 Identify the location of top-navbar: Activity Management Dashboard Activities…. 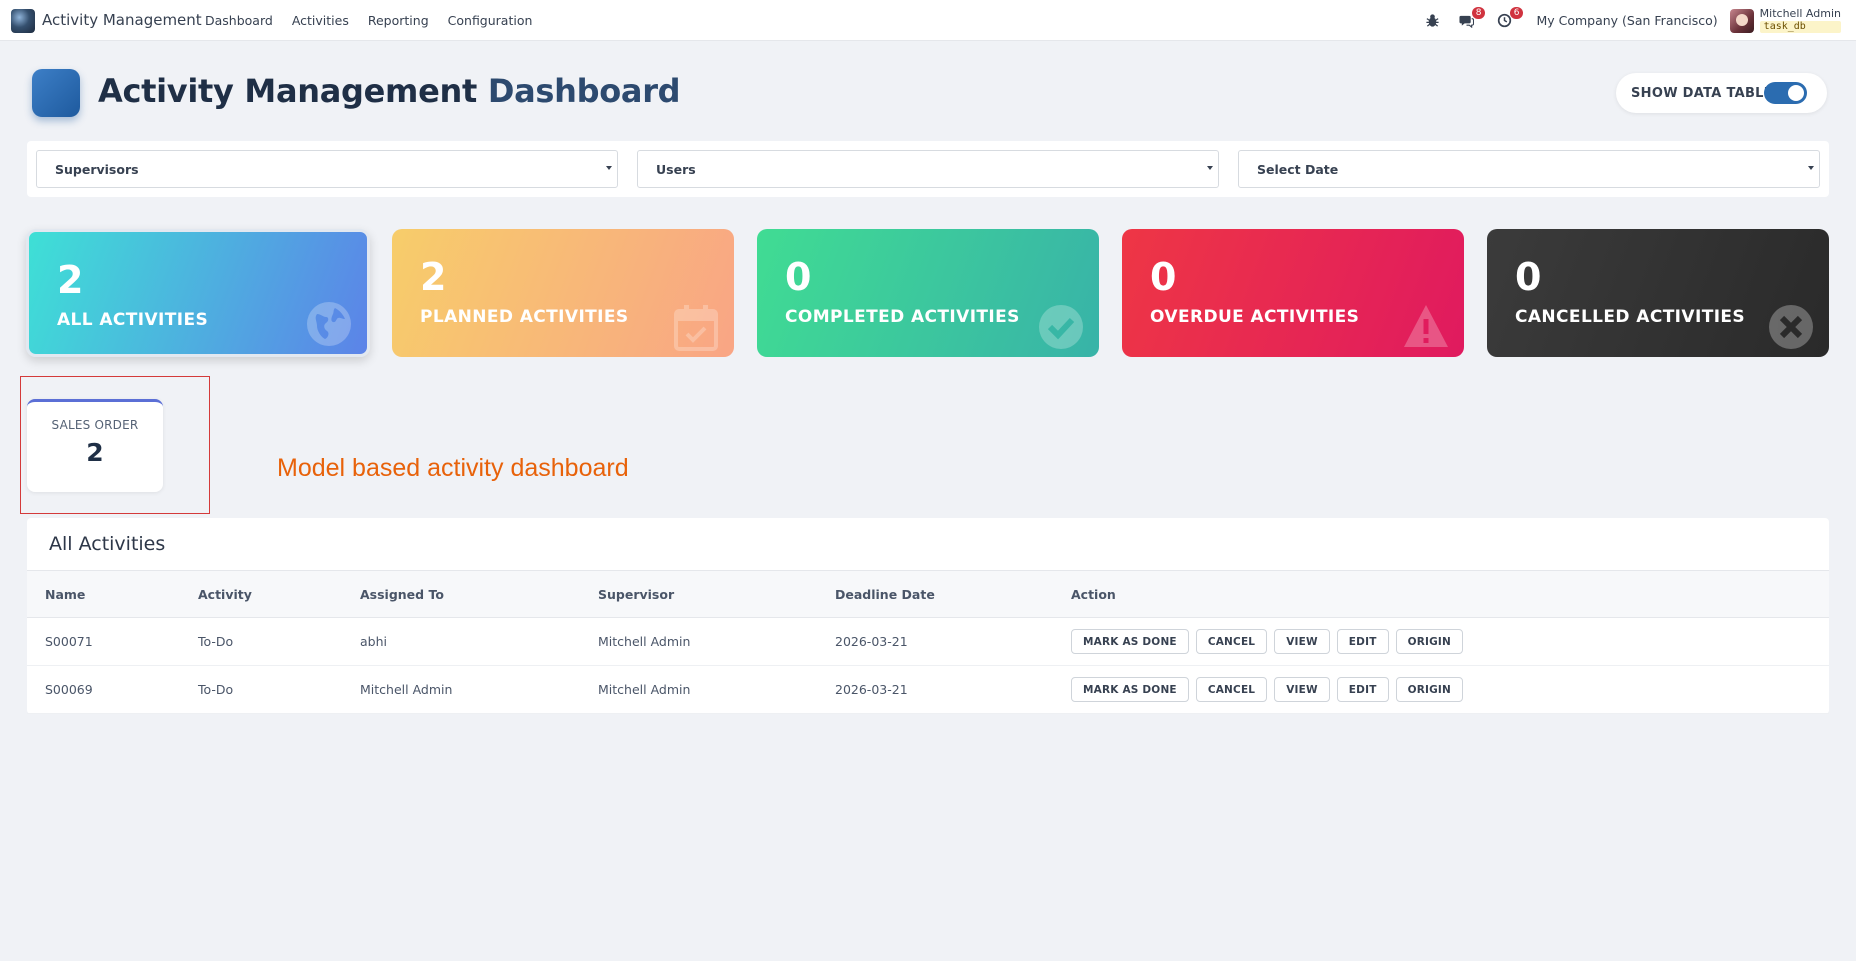
(928, 20).